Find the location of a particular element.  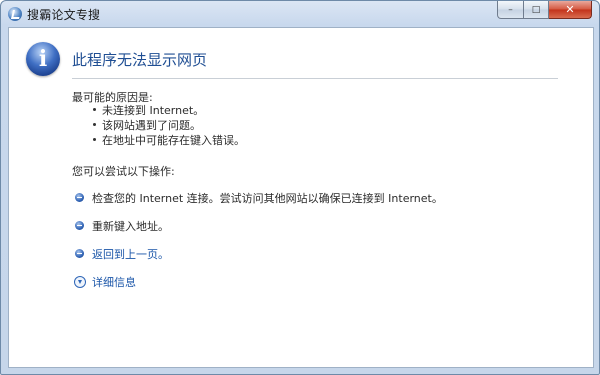

maximize-button: □ is located at coordinates (536, 10).